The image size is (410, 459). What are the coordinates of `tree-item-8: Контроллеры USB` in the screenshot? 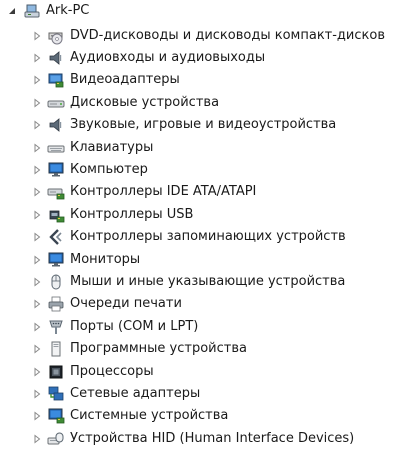 It's located at (205, 215).